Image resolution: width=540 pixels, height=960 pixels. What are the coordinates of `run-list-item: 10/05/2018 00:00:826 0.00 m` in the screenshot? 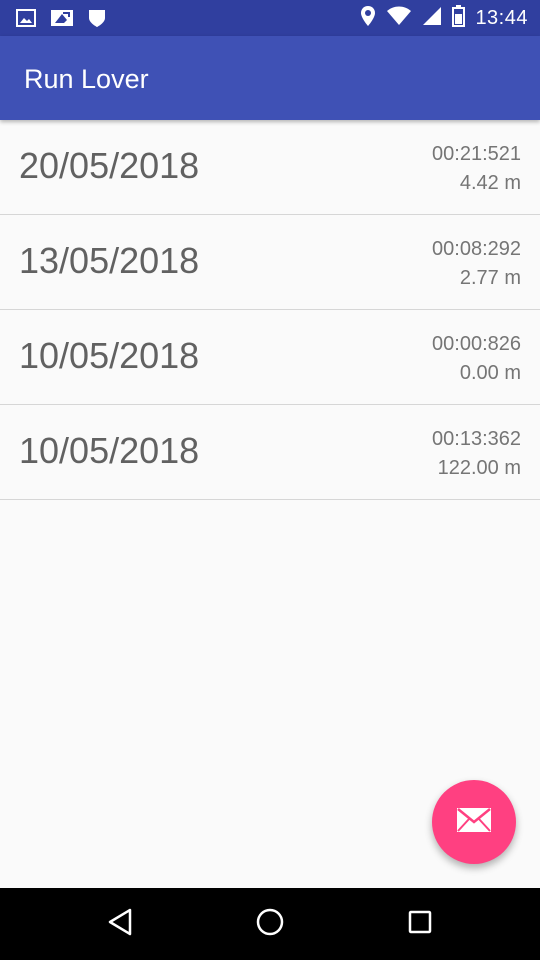 It's located at (270, 357).